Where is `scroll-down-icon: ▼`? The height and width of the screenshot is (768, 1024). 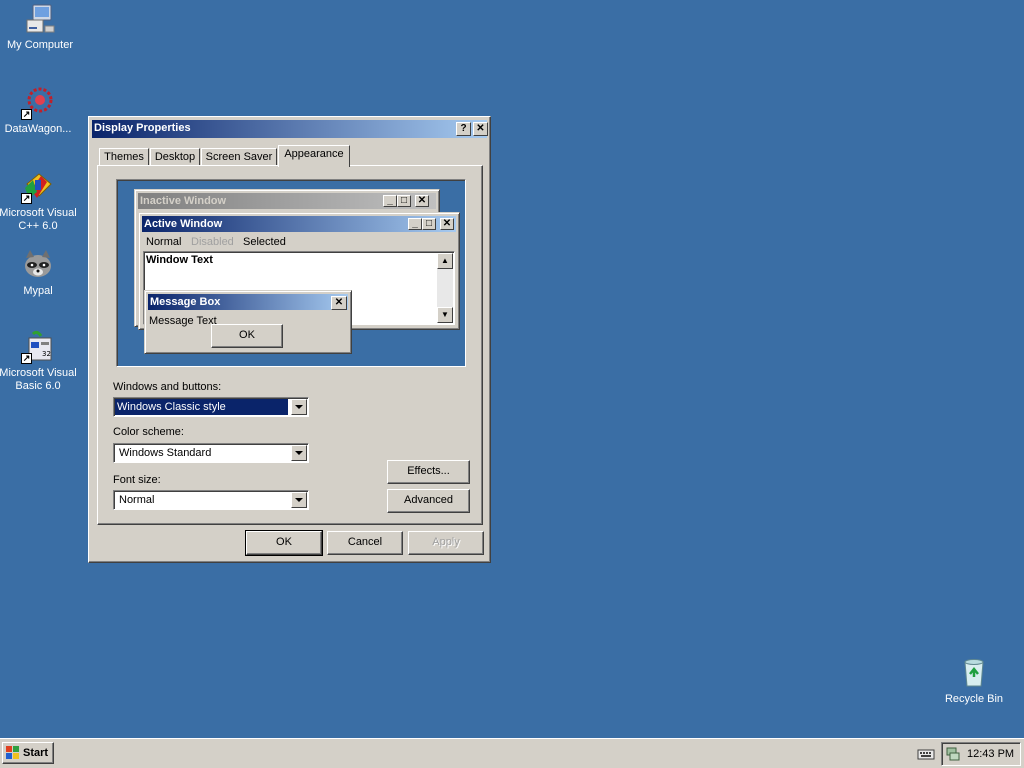 scroll-down-icon: ▼ is located at coordinates (445, 315).